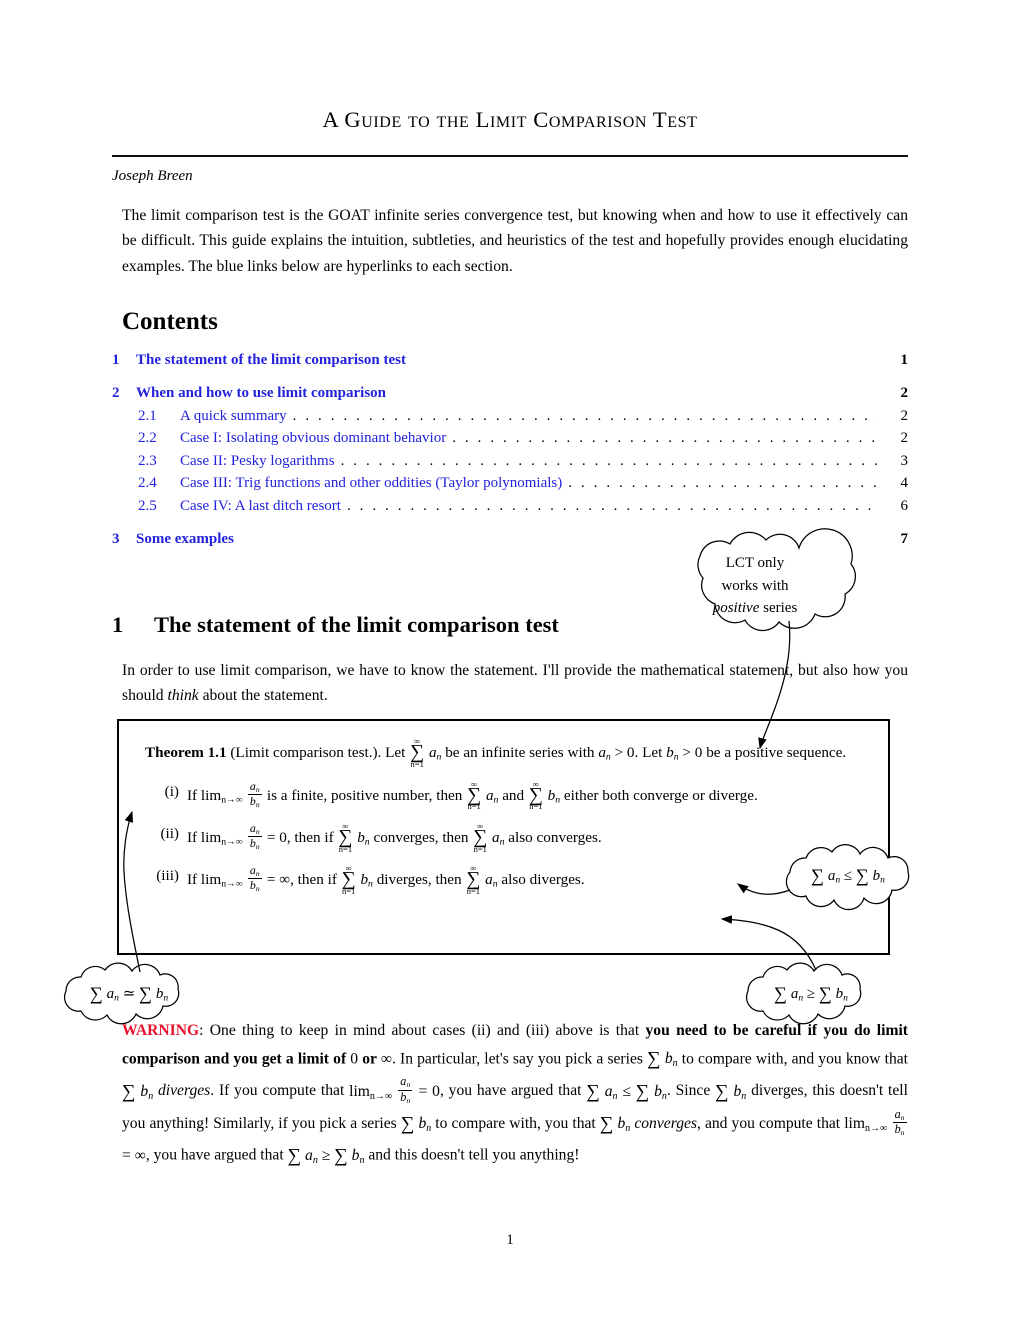  Describe the element at coordinates (395, 752) in the screenshot. I see `theorem-stmt-a: Let` at that location.